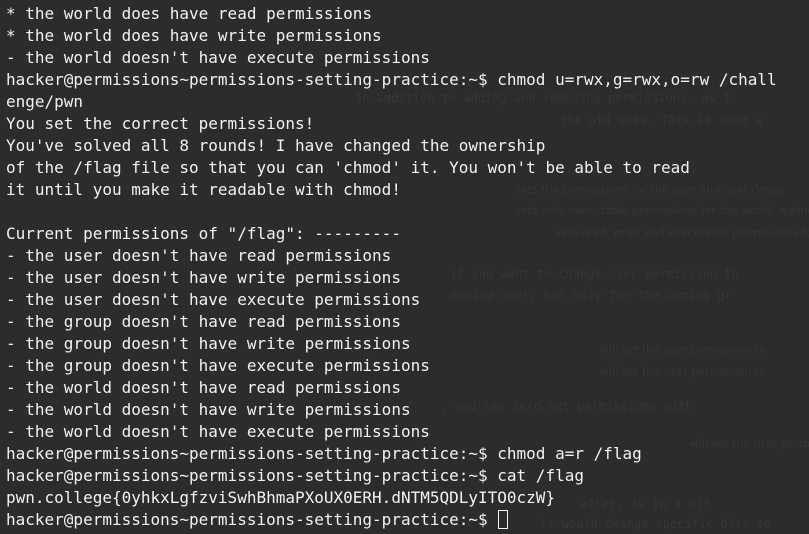  I want to click on terminal-line: * the world does have write permissions, so click(407, 36).